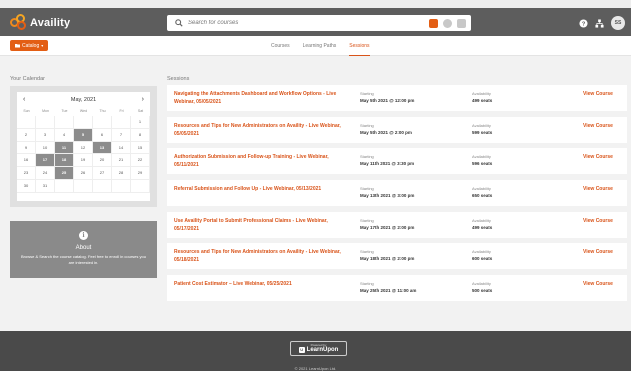  Describe the element at coordinates (121, 111) in the screenshot. I see `weekday-header: Fri` at that location.